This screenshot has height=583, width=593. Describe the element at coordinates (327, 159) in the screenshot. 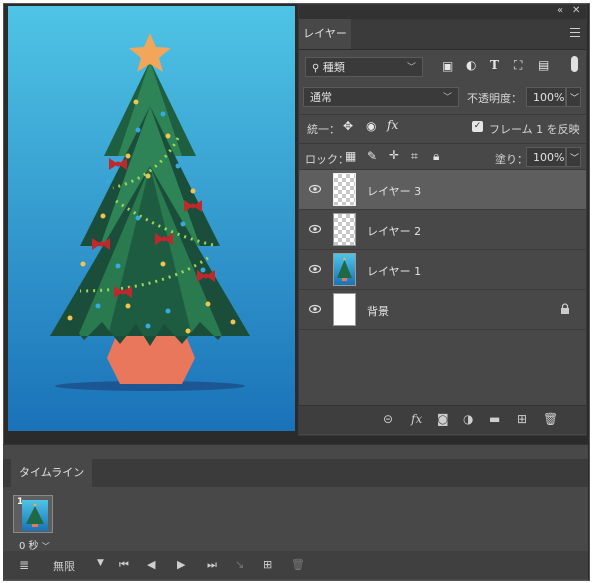

I see `lock-label: ロック：` at that location.